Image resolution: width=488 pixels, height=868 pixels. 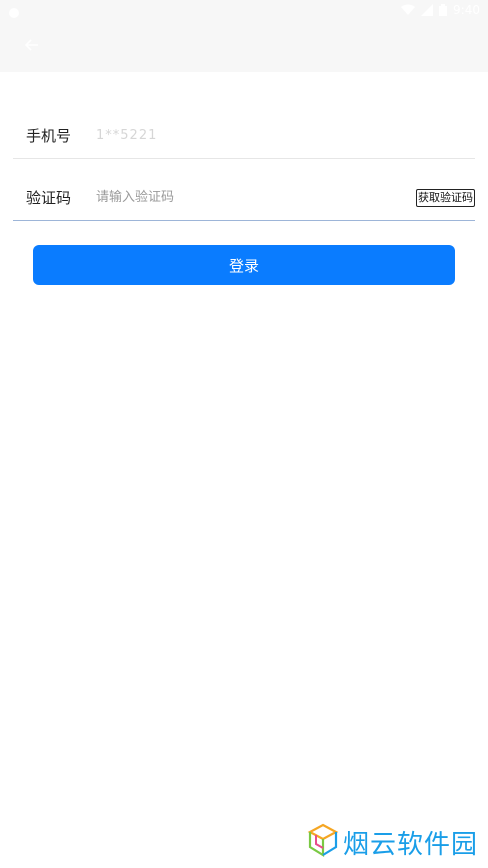 What do you see at coordinates (14, 11) in the screenshot?
I see `notification-icon` at bounding box center [14, 11].